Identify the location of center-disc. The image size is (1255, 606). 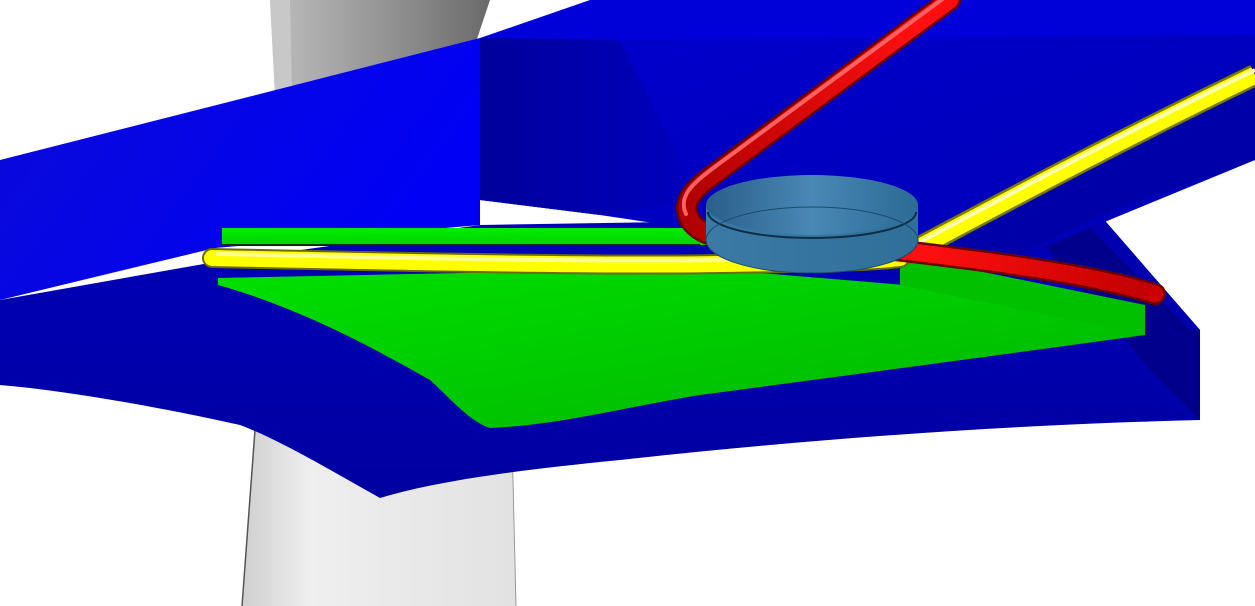
(812, 224).